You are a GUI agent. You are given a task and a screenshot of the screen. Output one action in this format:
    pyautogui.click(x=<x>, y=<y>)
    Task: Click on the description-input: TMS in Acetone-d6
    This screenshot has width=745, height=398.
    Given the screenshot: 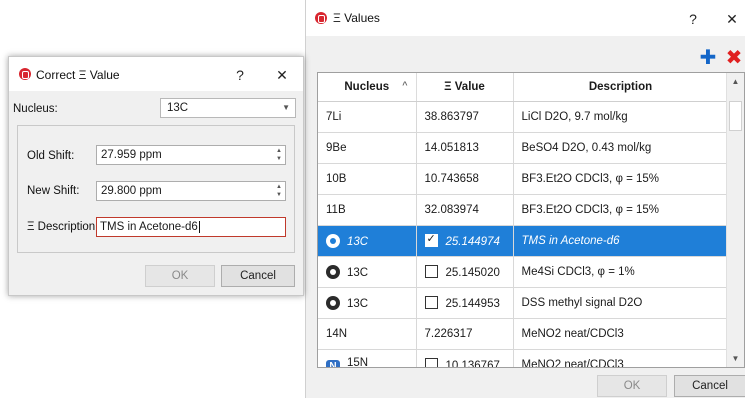 What is the action you would take?
    pyautogui.click(x=191, y=227)
    